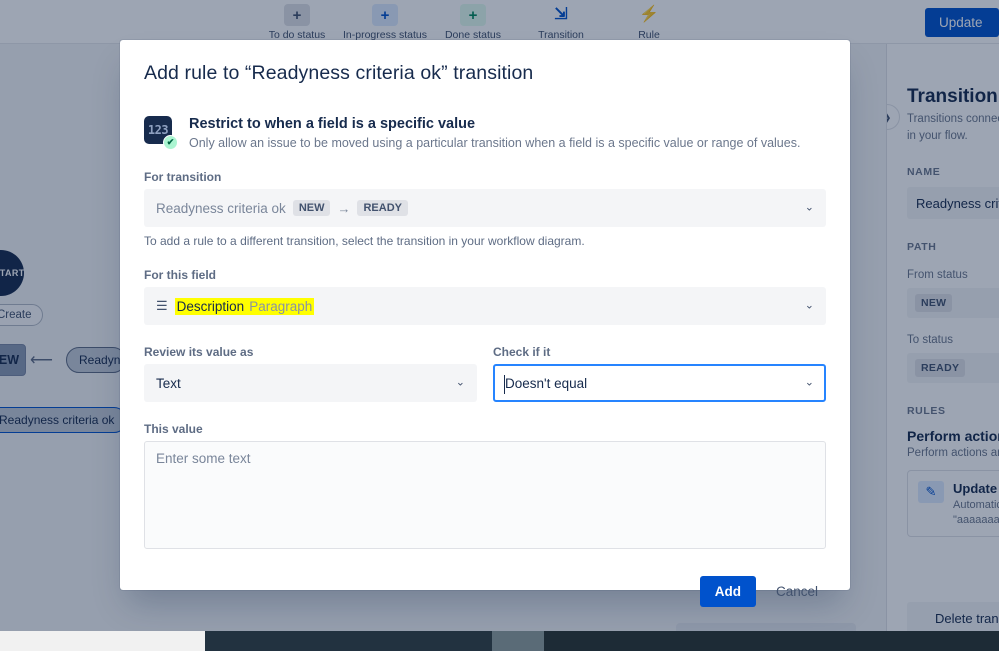  Describe the element at coordinates (771, 641) in the screenshot. I see `taskbar-segment-d` at that location.